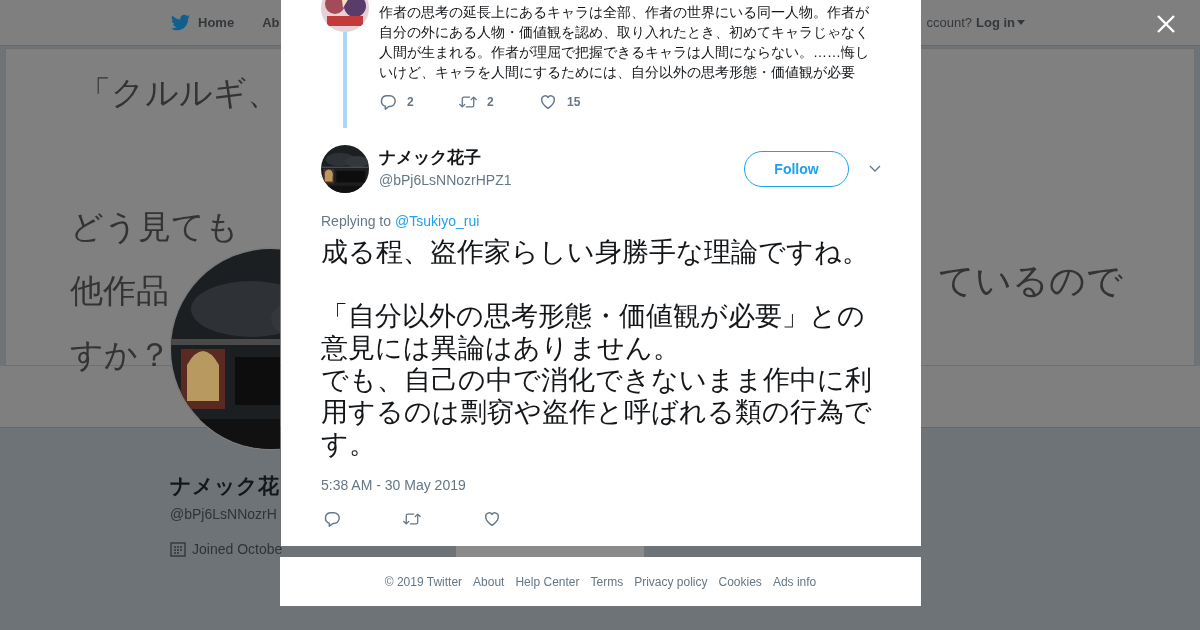  Describe the element at coordinates (430, 158) in the screenshot. I see `author-name: ナメック花子` at that location.